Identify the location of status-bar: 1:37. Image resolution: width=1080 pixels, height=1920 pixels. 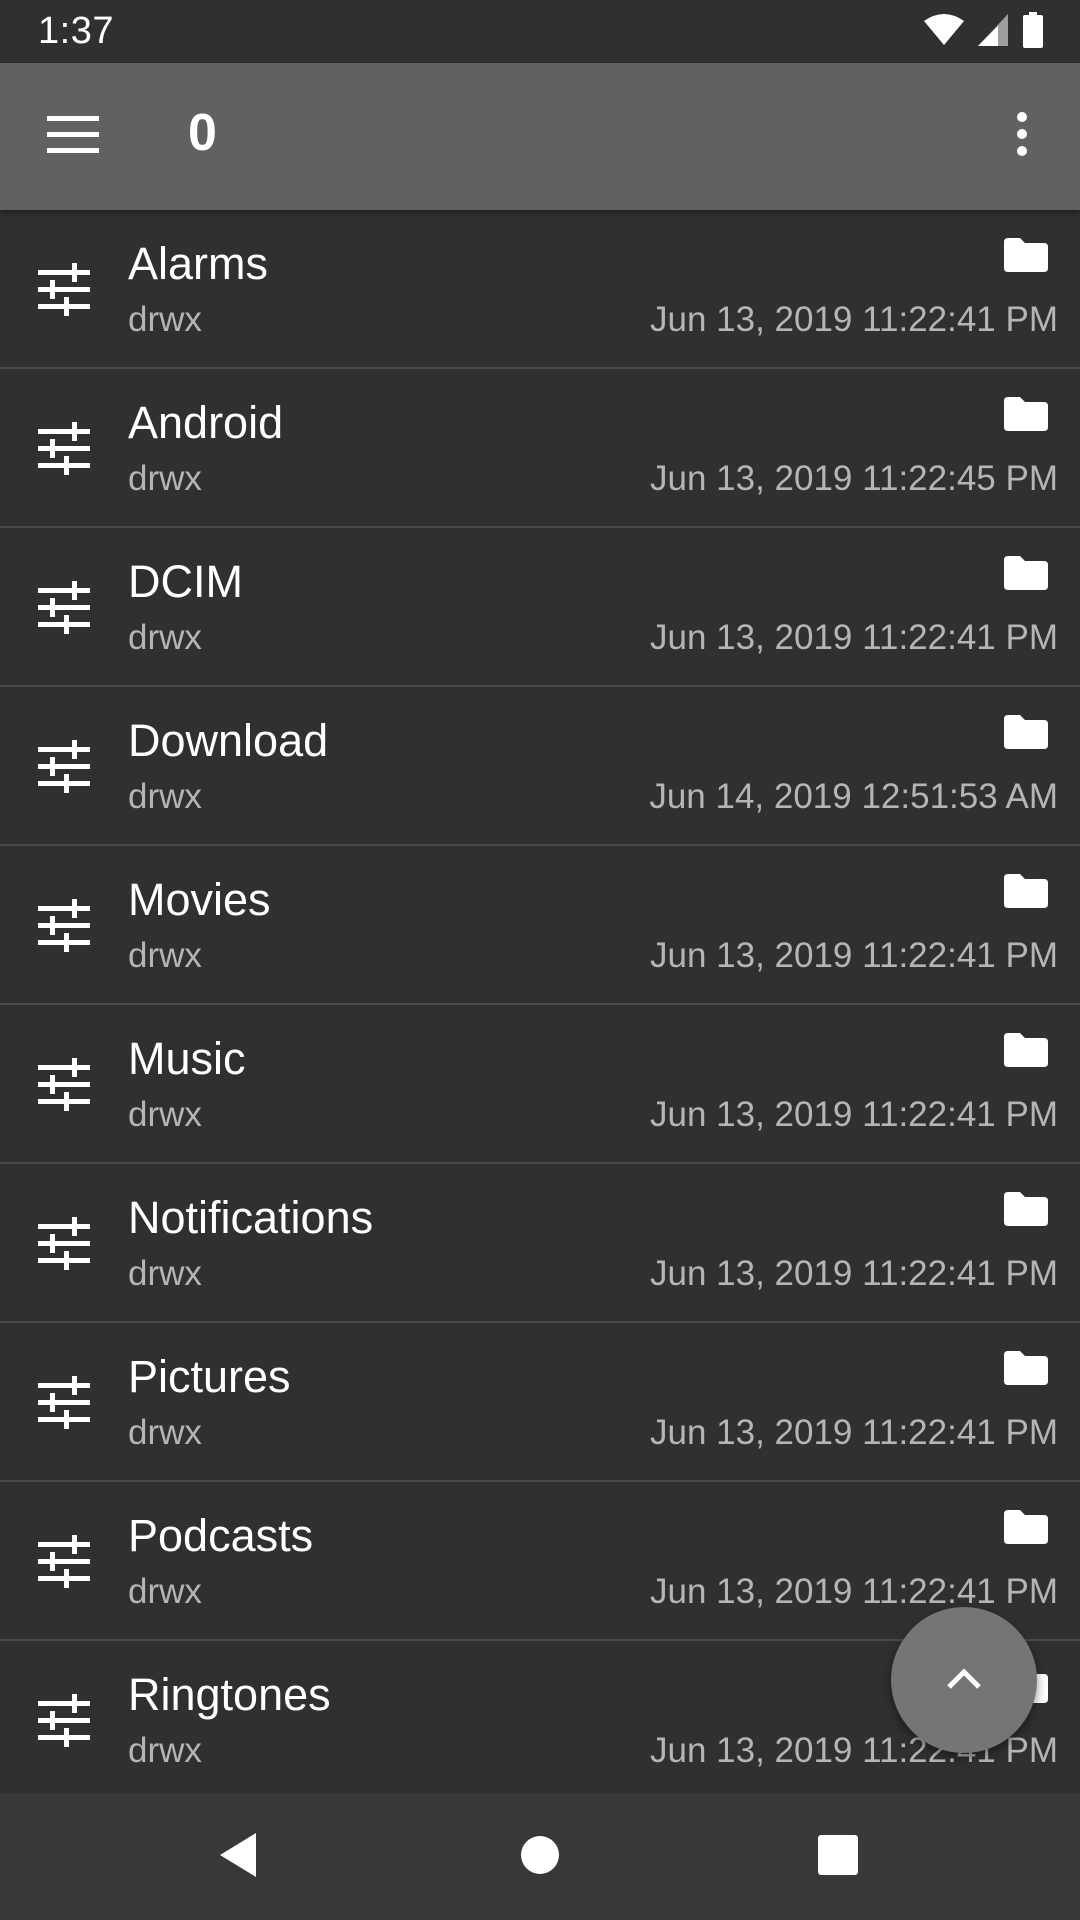
(540, 31).